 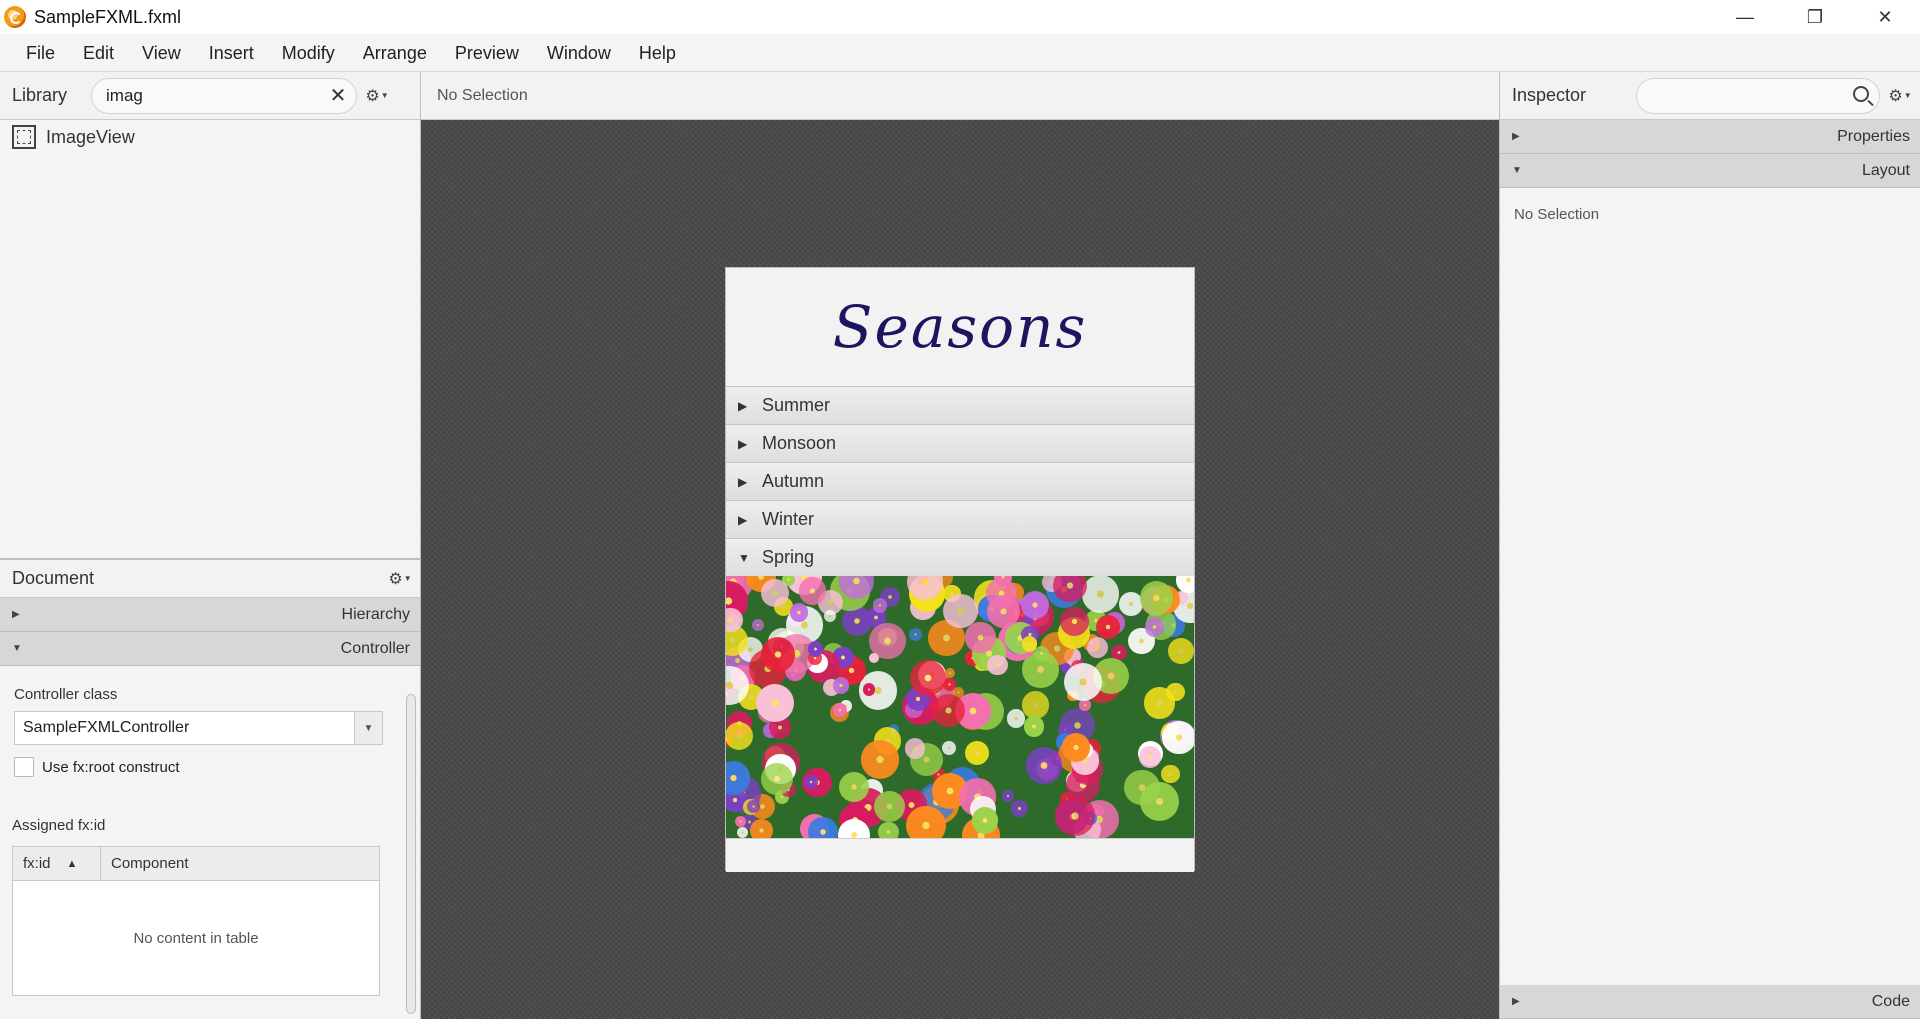 I want to click on menu-window: Window, so click(x=579, y=53).